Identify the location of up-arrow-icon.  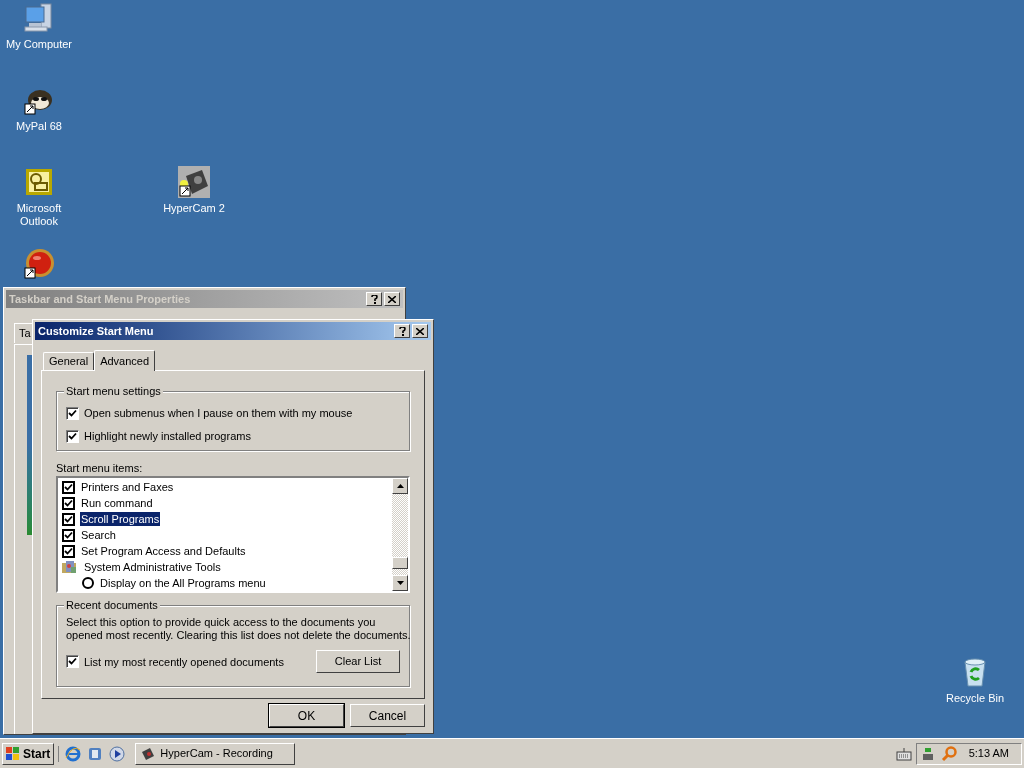
(400, 486).